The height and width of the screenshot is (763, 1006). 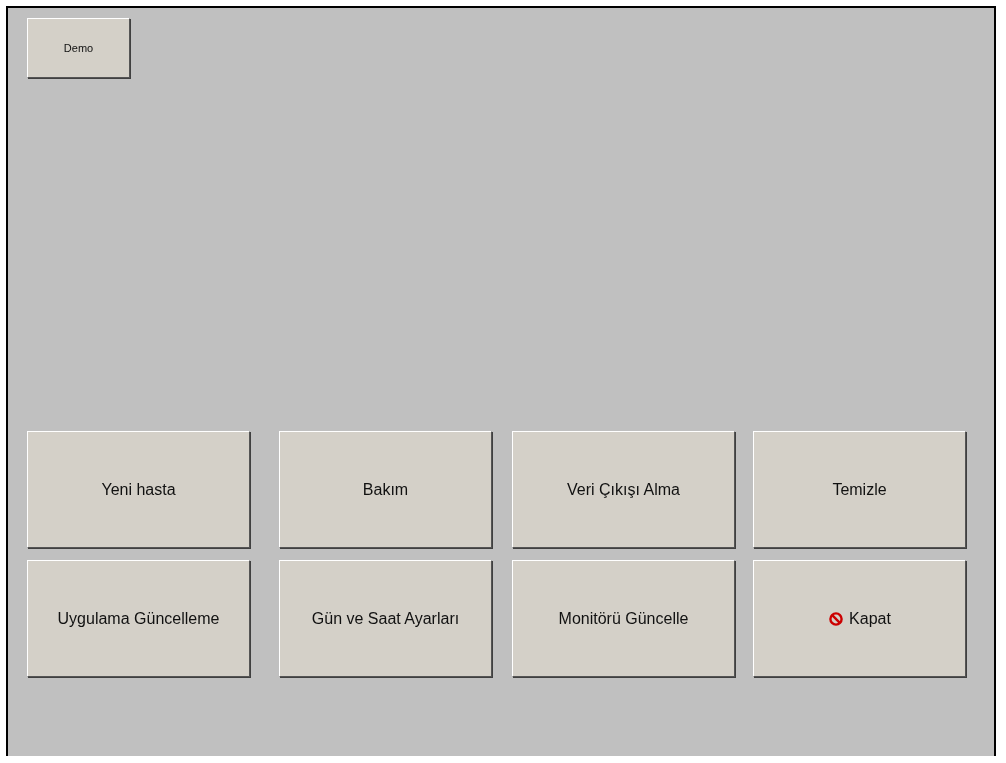 I want to click on menu-button: Yeni hasta, so click(x=138, y=489).